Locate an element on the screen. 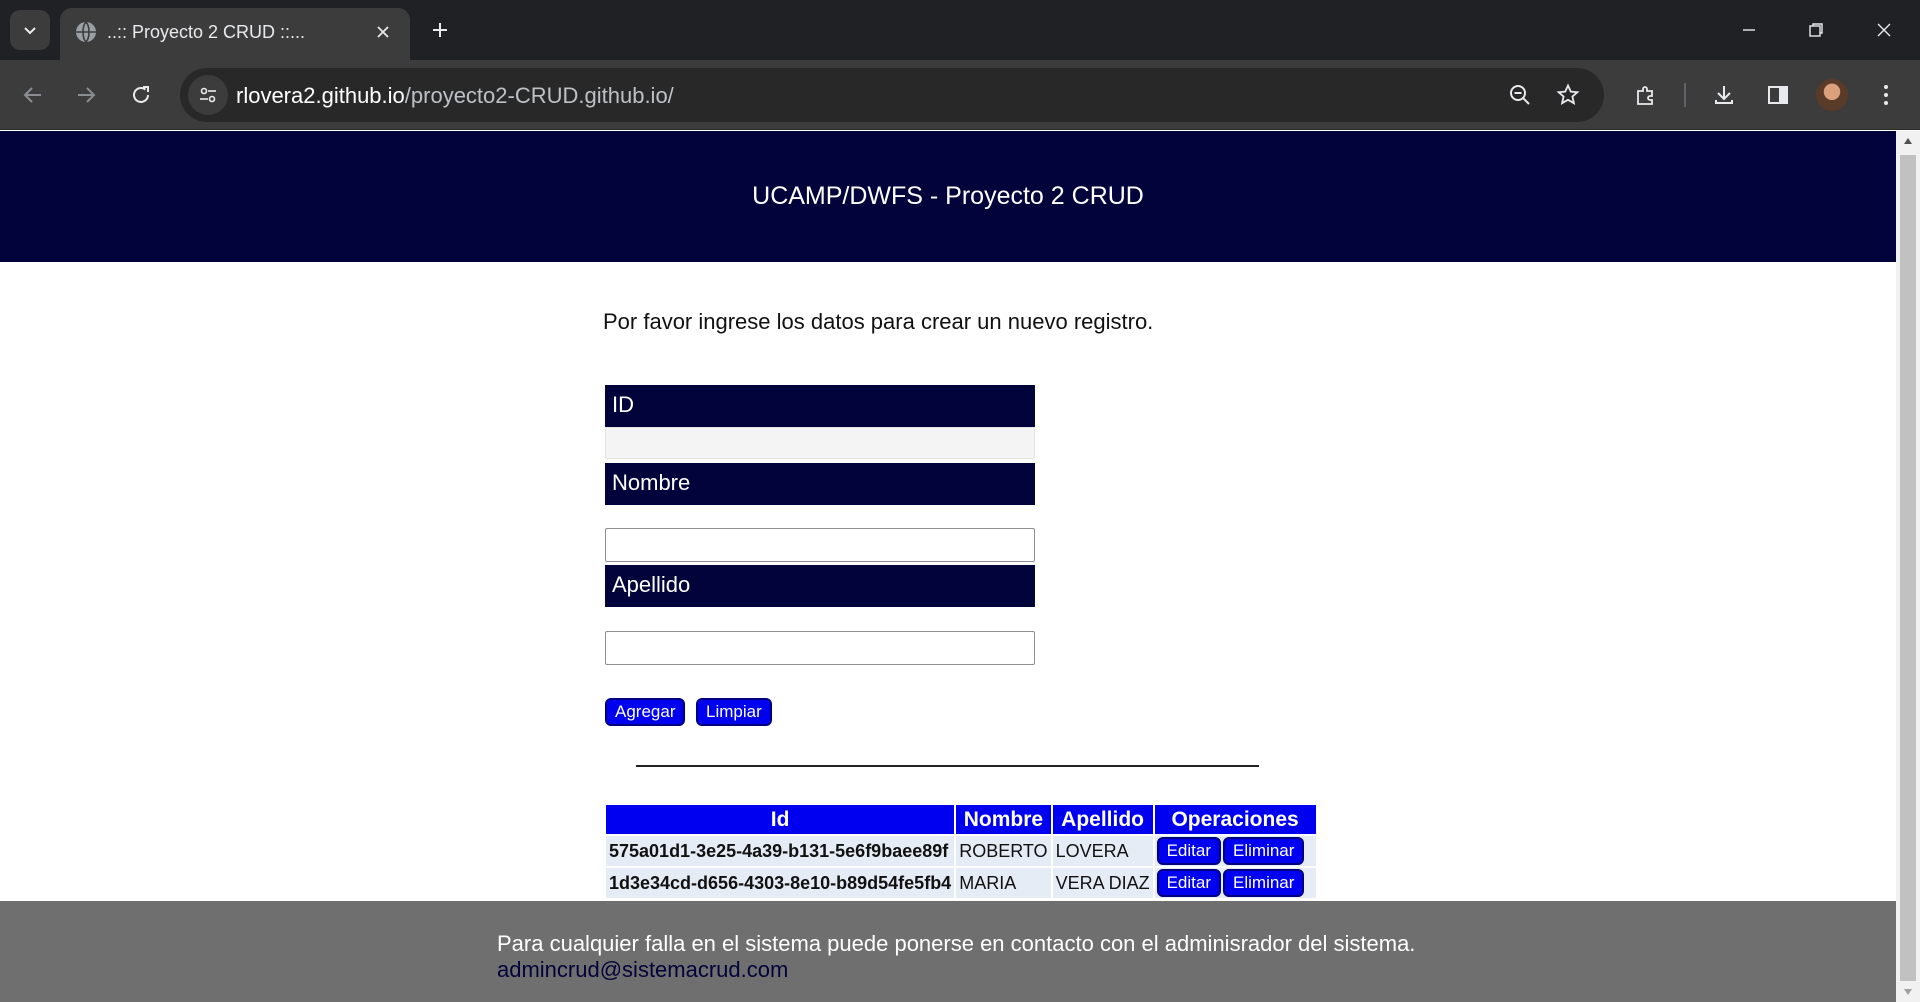 Image resolution: width=1920 pixels, height=1002 pixels. tune-icon is located at coordinates (208, 95).